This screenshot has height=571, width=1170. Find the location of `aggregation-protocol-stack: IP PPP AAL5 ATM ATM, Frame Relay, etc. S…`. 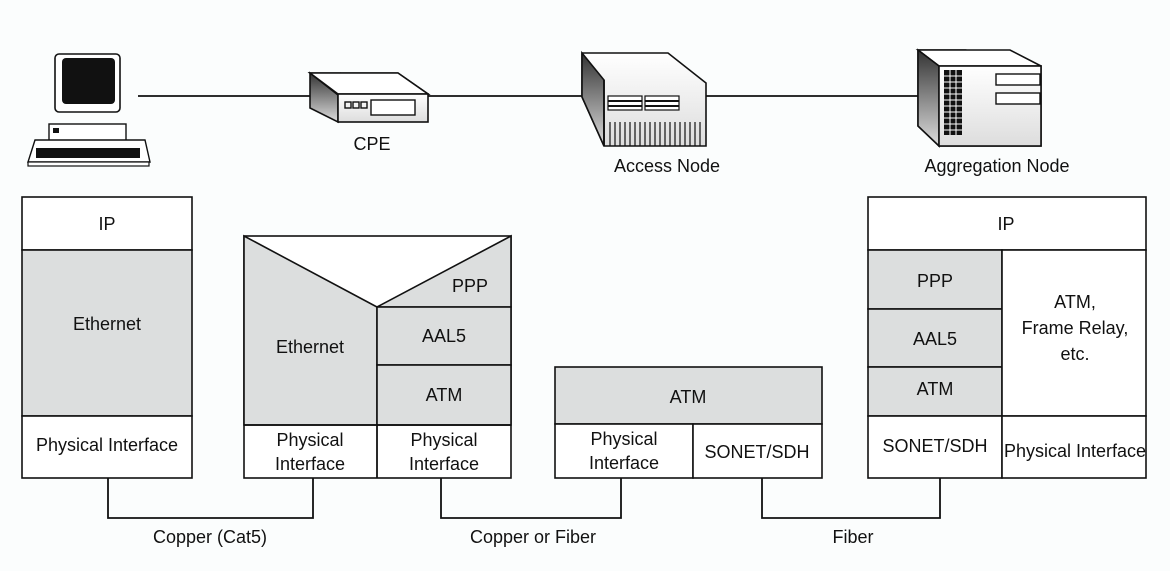

aggregation-protocol-stack: IP PPP AAL5 ATM ATM, Frame Relay, etc. S… is located at coordinates (1007, 337).